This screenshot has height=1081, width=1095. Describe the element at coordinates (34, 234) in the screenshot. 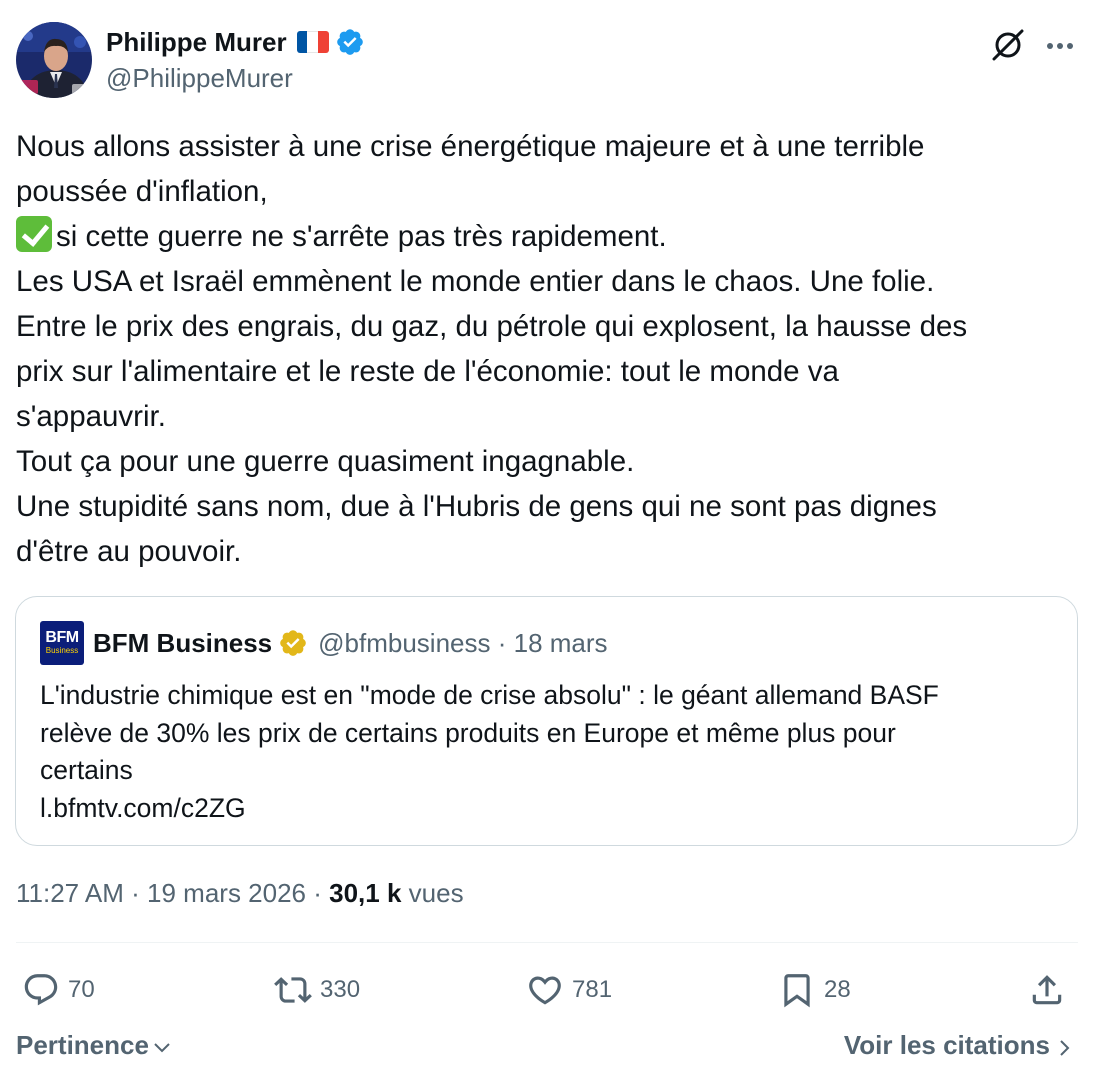

I see `check-mark-button-icon` at that location.